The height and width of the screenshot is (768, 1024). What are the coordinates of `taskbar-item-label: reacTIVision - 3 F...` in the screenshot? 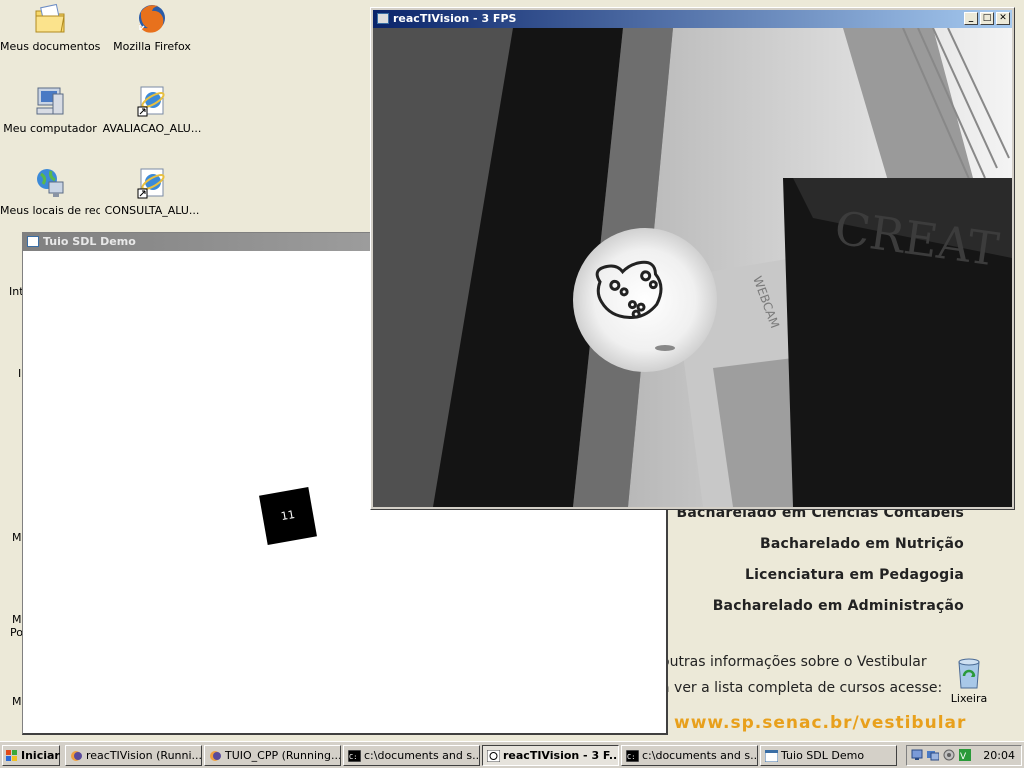 It's located at (561, 755).